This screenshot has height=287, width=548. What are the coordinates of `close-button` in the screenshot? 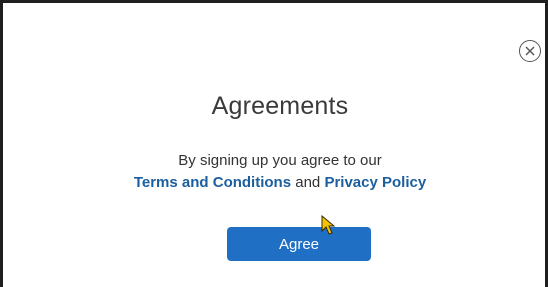 It's located at (530, 51).